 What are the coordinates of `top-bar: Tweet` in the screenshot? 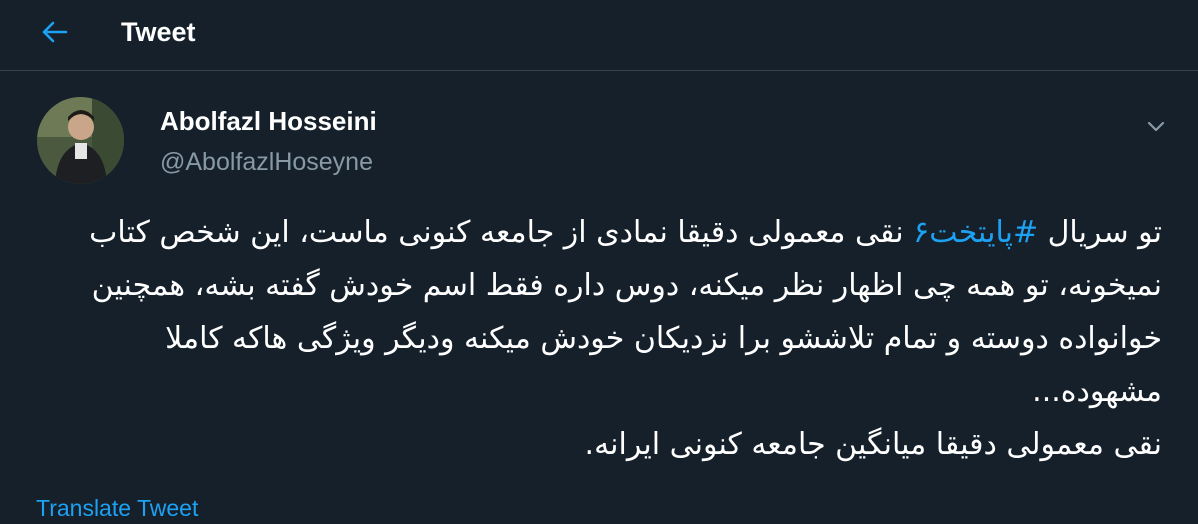 It's located at (599, 35).